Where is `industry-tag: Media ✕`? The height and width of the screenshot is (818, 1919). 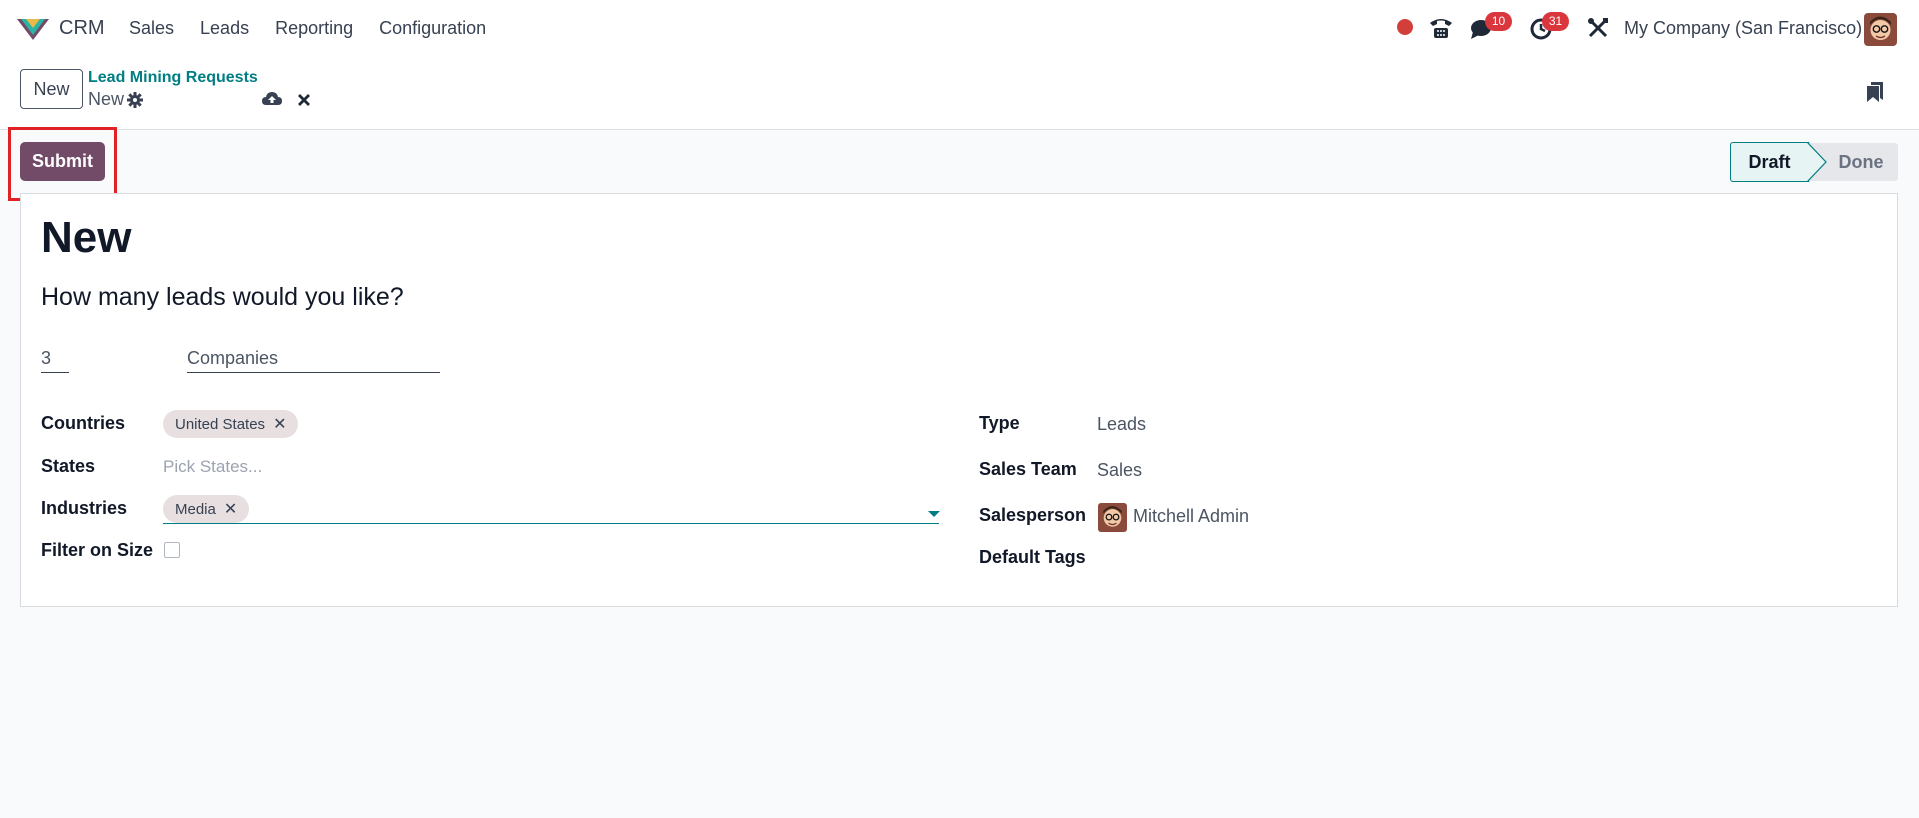 industry-tag: Media ✕ is located at coordinates (206, 509).